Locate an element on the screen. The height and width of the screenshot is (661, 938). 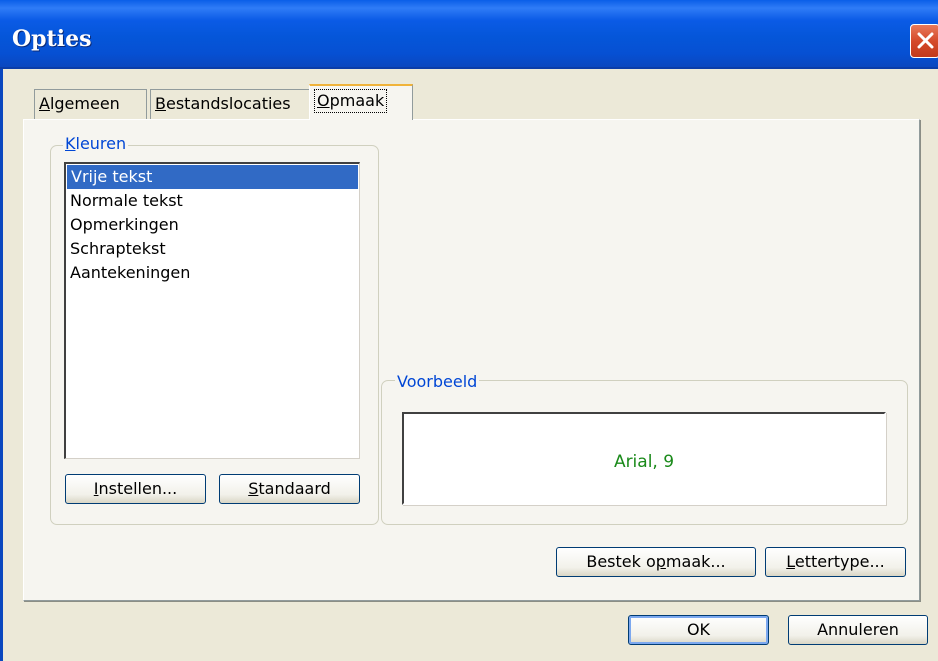
tab-focus-rect: Opmaak is located at coordinates (351, 101).